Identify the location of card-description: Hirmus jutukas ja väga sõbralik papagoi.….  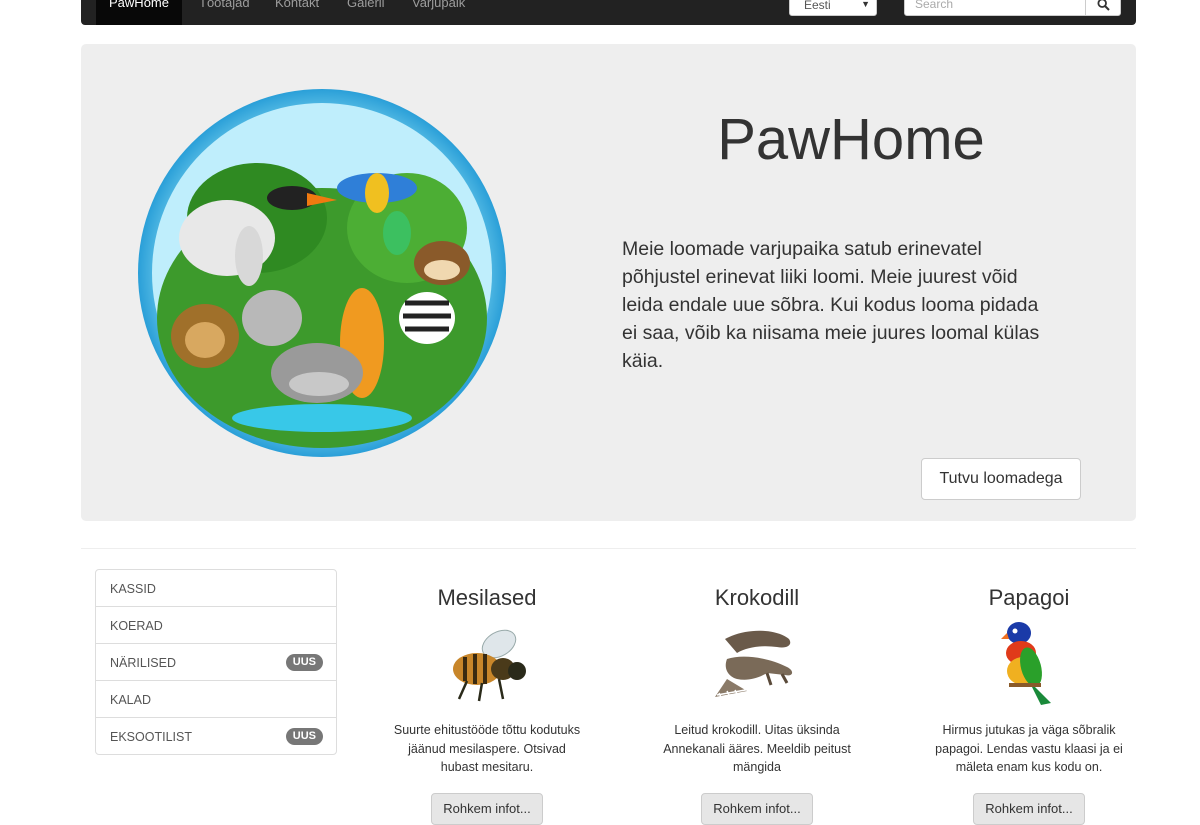
(1029, 748).